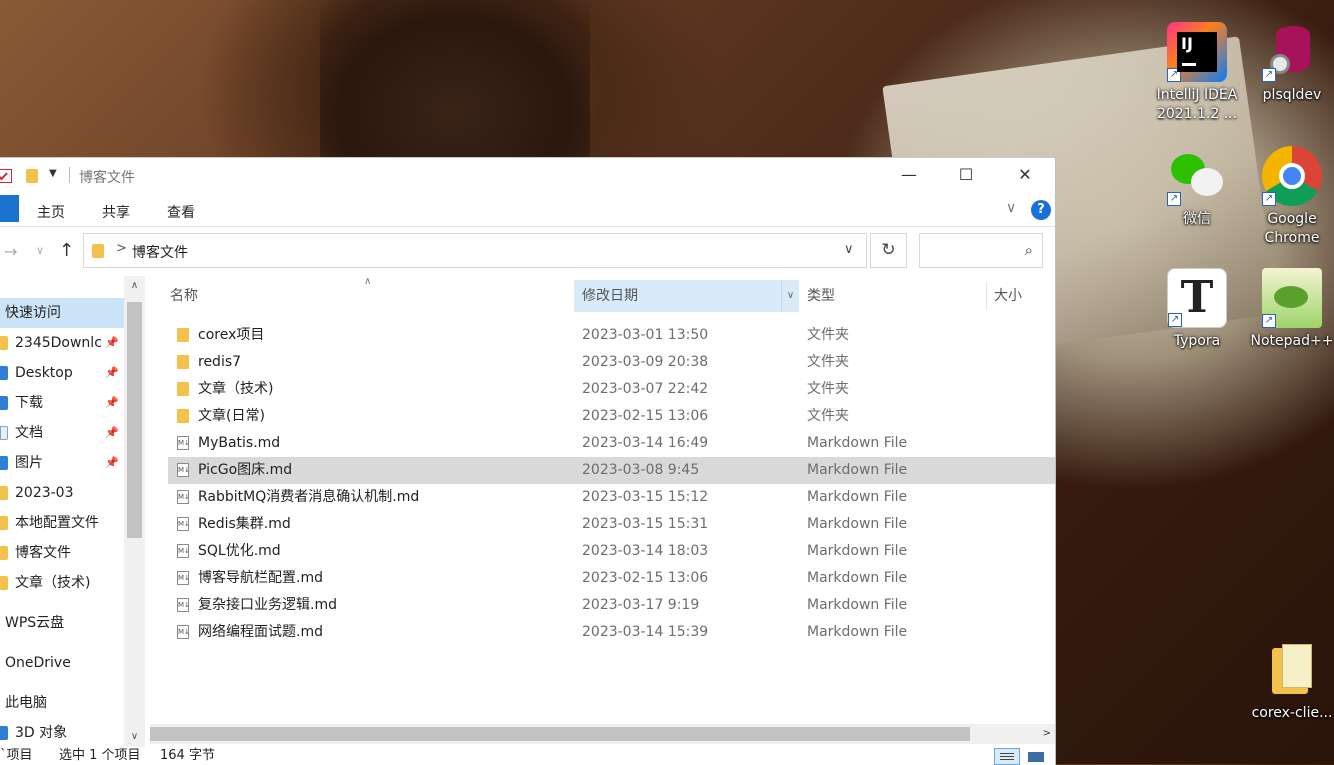 The image size is (1334, 765). I want to click on large-icons-view-icon, so click(1036, 756).